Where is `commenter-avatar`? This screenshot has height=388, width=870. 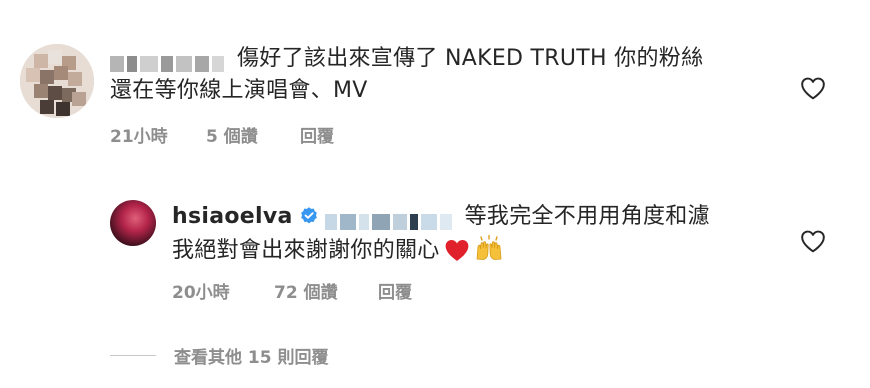 commenter-avatar is located at coordinates (57, 81).